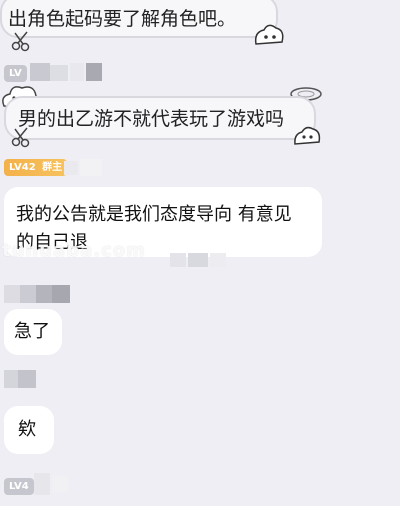 This screenshot has width=400, height=506. Describe the element at coordinates (52, 167) in the screenshot. I see `role-text: 群主` at that location.